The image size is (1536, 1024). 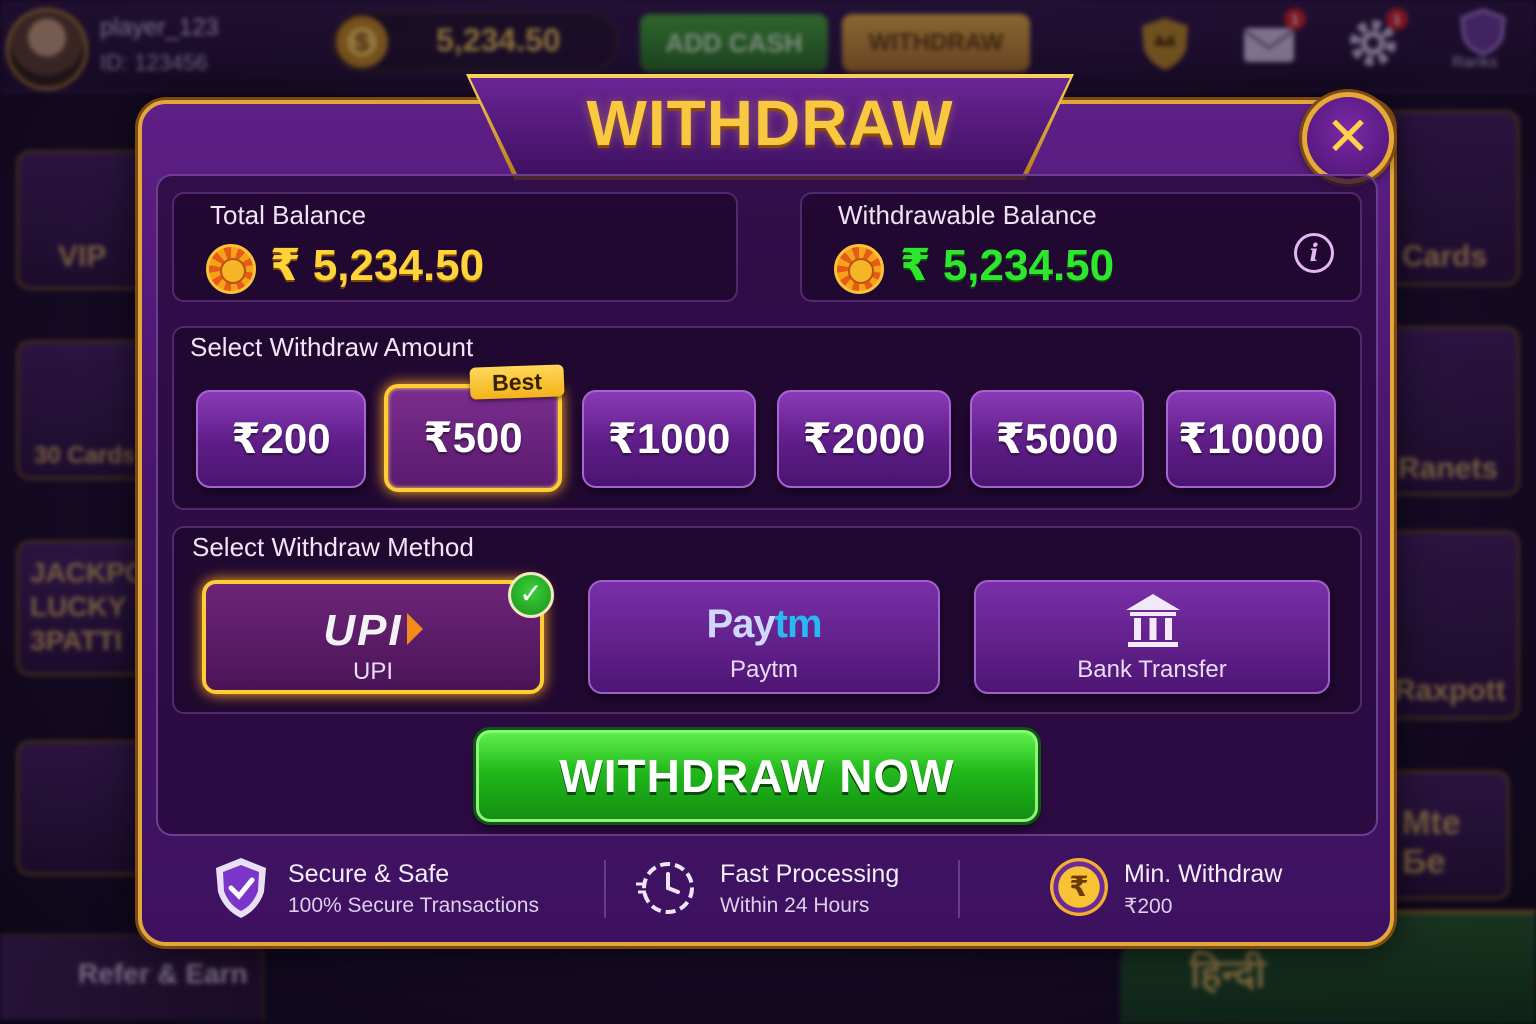 What do you see at coordinates (967, 215) in the screenshot?
I see `withdrawable-balance-label: Withdrawable Balance` at bounding box center [967, 215].